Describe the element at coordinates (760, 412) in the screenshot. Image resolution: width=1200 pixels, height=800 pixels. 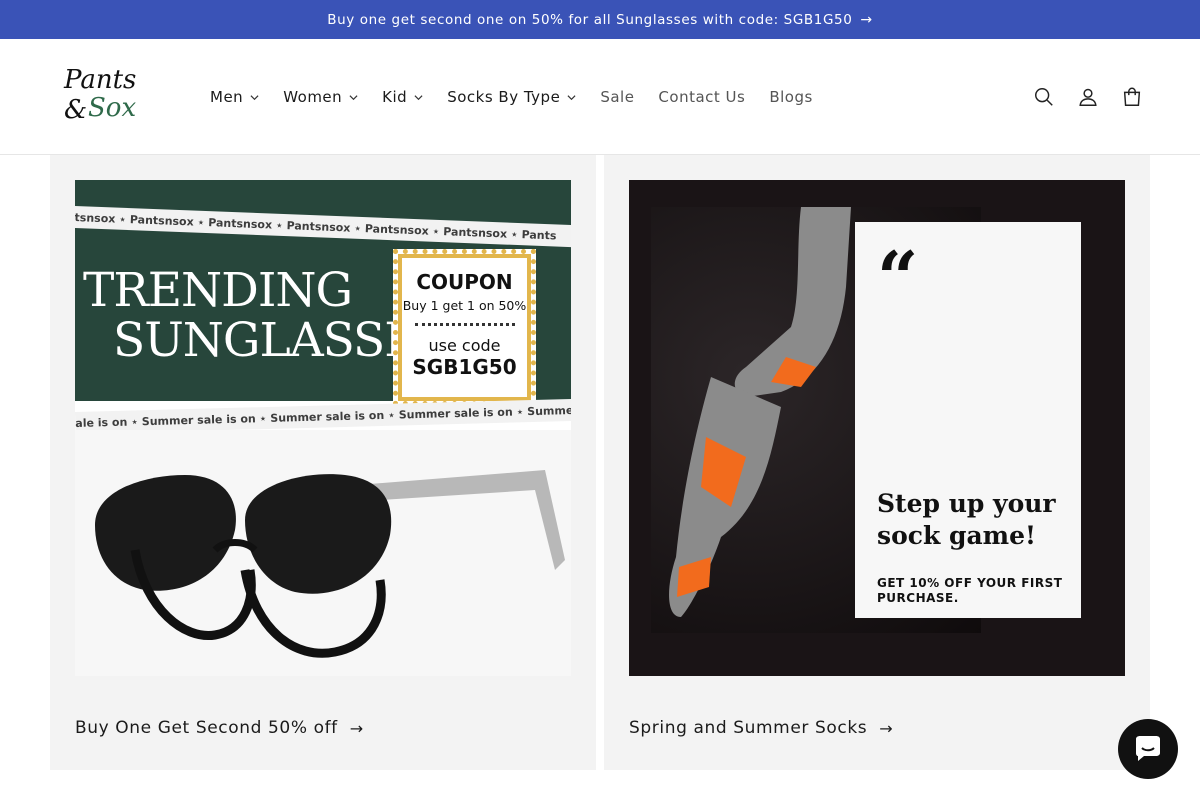
I see `socks-illustration` at that location.